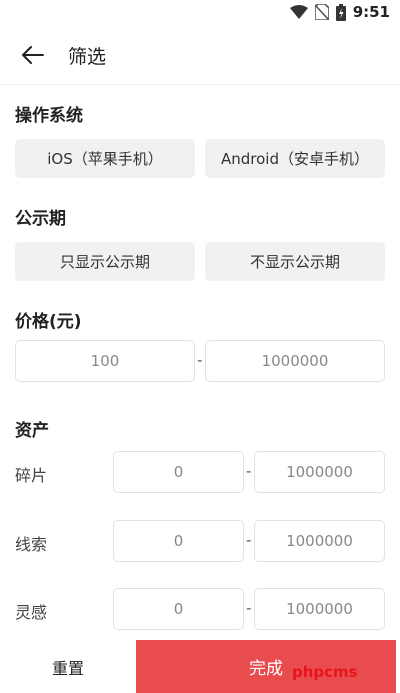 The image size is (400, 693). I want to click on asset-label-fragments: 碎片, so click(31, 475).